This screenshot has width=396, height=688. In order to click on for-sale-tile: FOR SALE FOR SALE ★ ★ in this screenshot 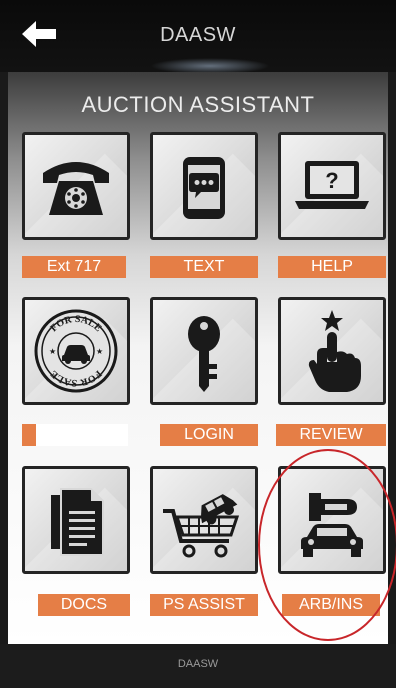, I will do `click(76, 351)`.